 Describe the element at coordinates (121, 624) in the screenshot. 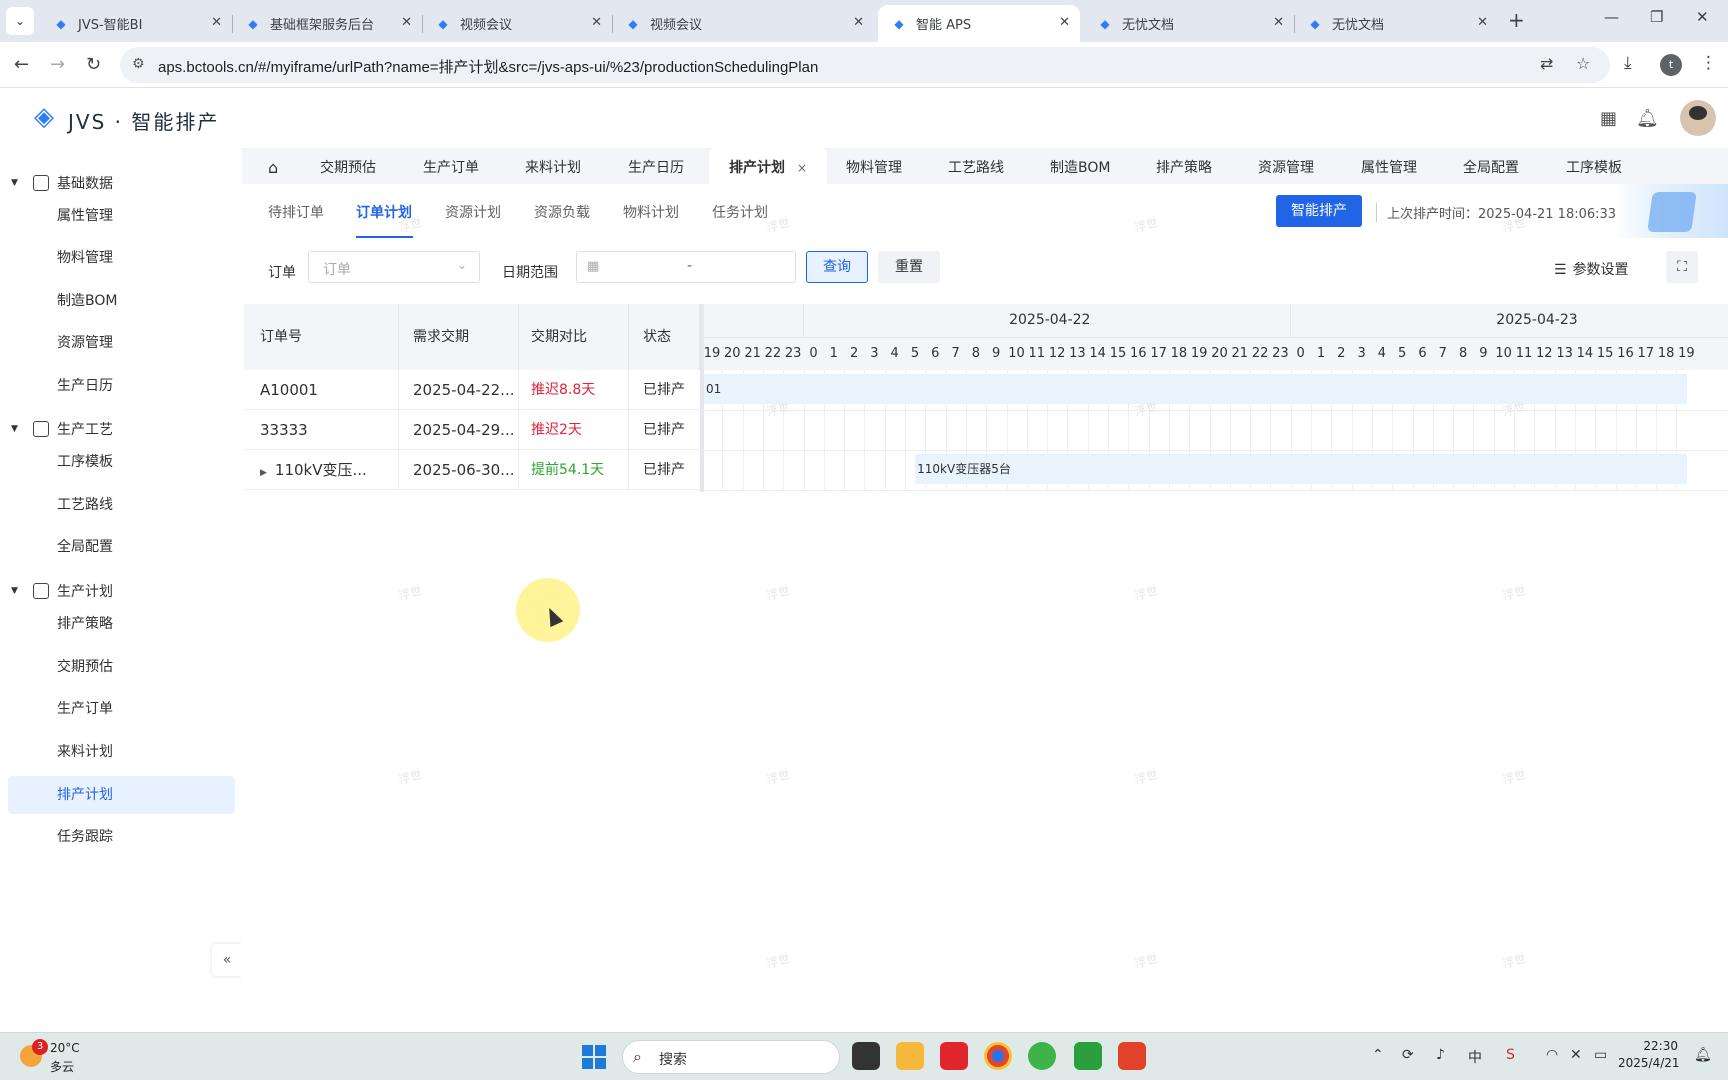

I see `sidebar-item-scheduling-strategy: 排产策略` at that location.